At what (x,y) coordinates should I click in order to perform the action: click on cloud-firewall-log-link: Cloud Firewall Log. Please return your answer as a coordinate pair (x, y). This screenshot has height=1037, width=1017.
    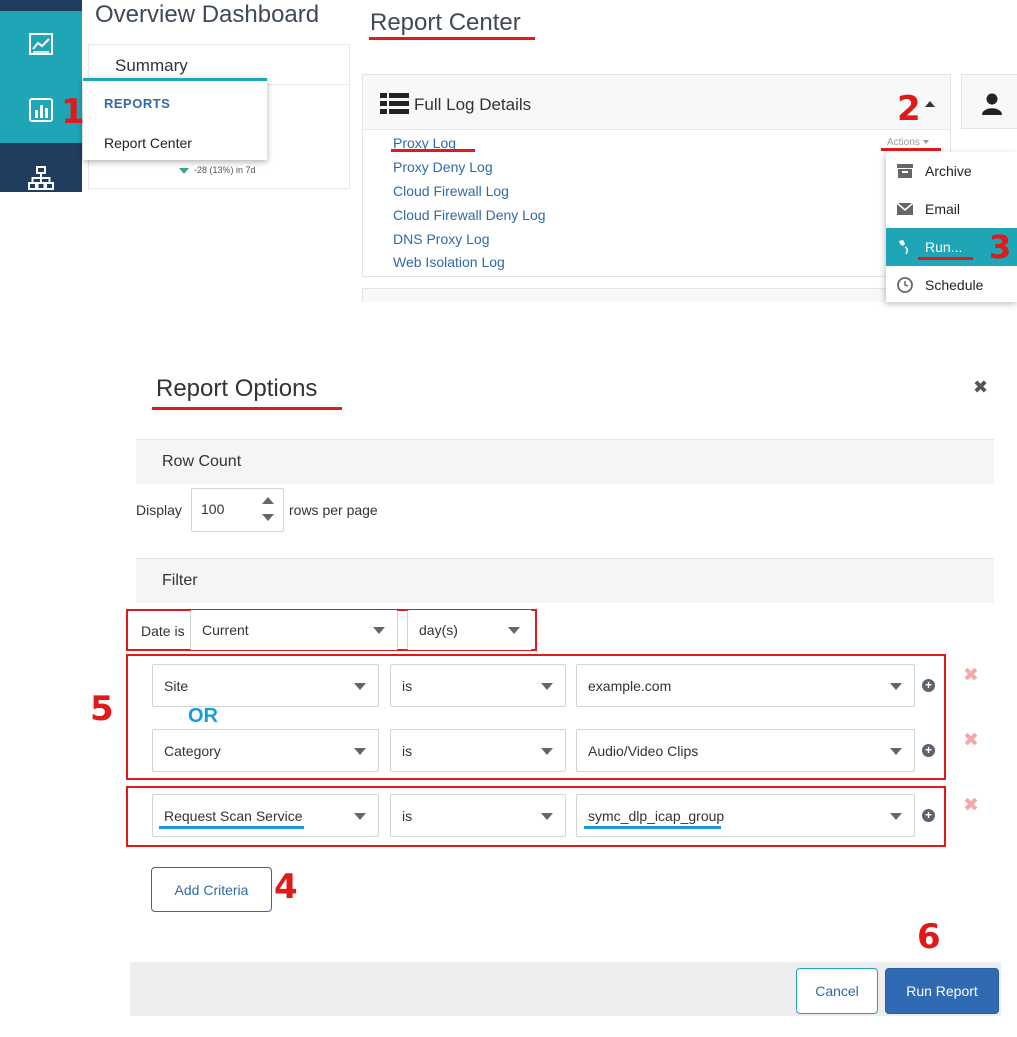
    Looking at the image, I should click on (451, 191).